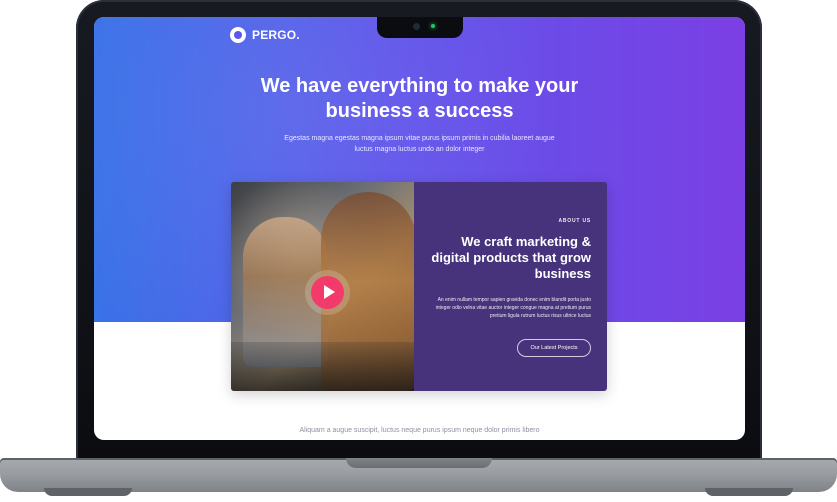 This screenshot has height=502, width=837. Describe the element at coordinates (418, 475) in the screenshot. I see `laptop-base` at that location.